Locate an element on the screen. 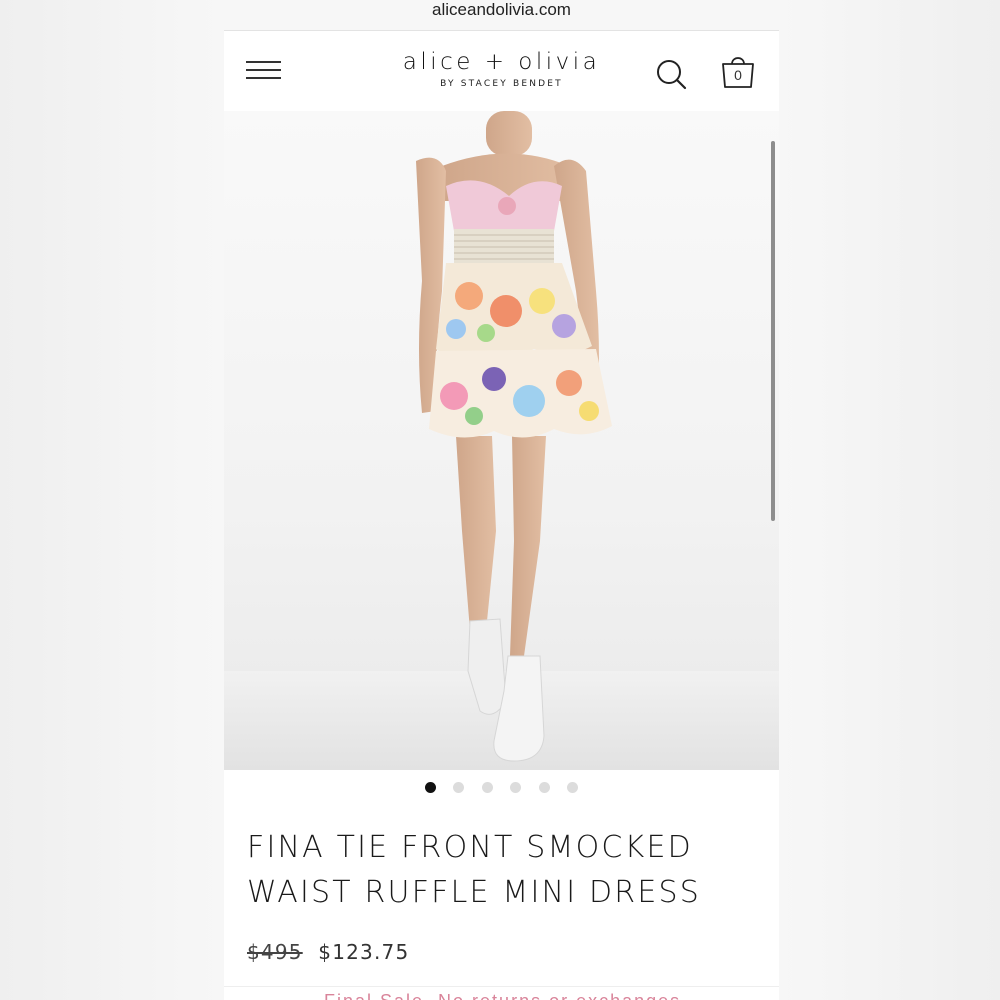 Image resolution: width=1000 pixels, height=1000 pixels. search-icon is located at coordinates (672, 75).